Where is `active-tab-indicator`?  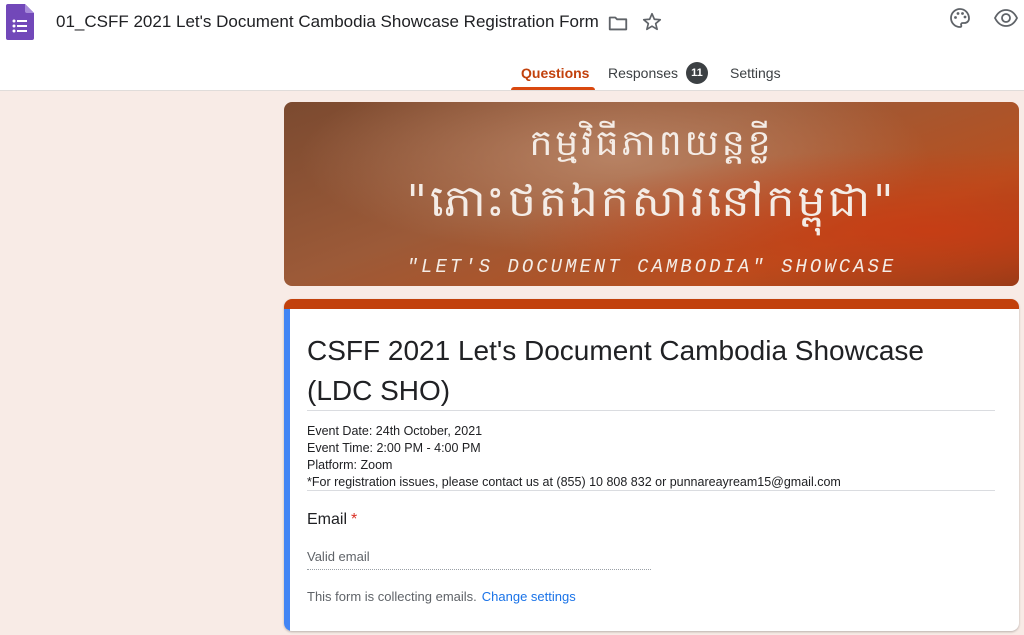 active-tab-indicator is located at coordinates (553, 88).